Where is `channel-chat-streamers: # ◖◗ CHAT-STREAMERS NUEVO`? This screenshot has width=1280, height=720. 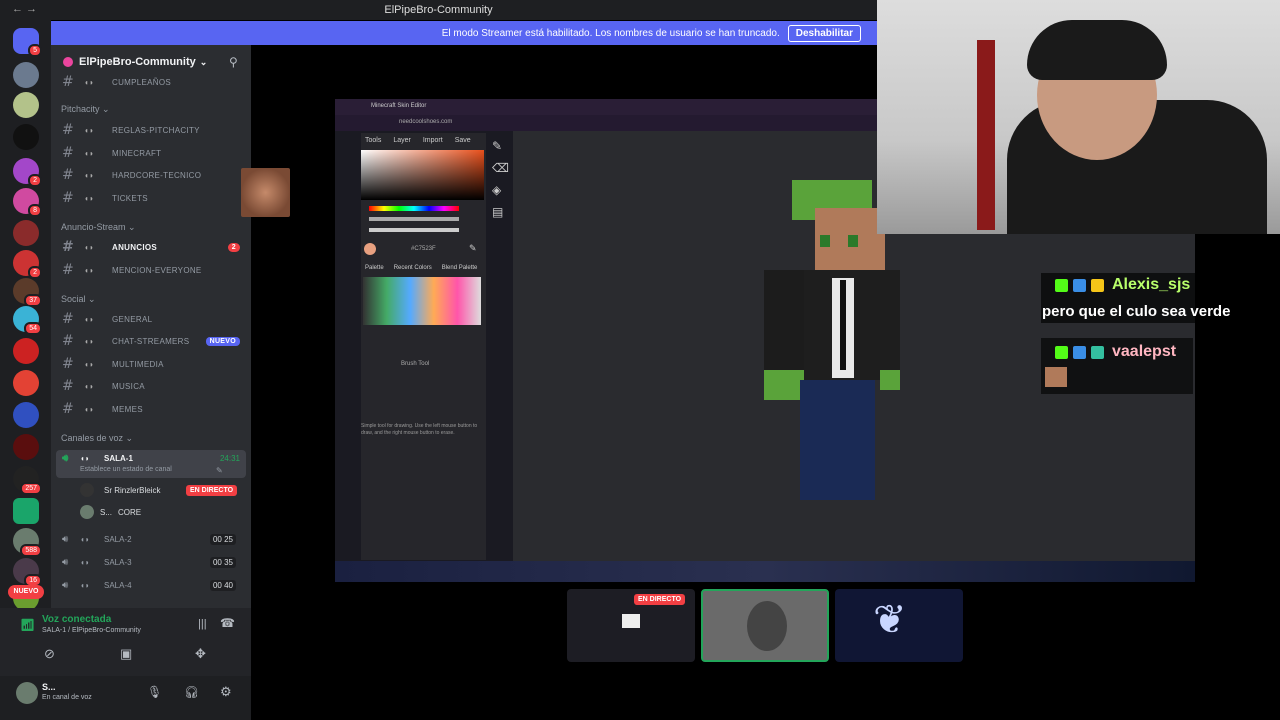 channel-chat-streamers: # ◖◗ CHAT-STREAMERS NUEVO is located at coordinates (154, 341).